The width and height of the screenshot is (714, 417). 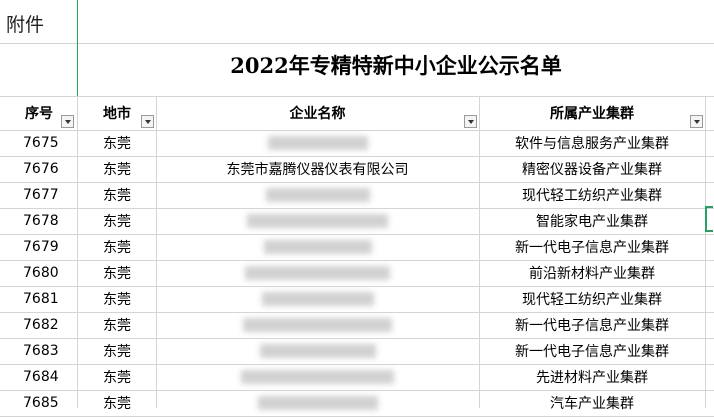 I want to click on table-row: 7678 东莞 智能家电产业集群, so click(x=357, y=221).